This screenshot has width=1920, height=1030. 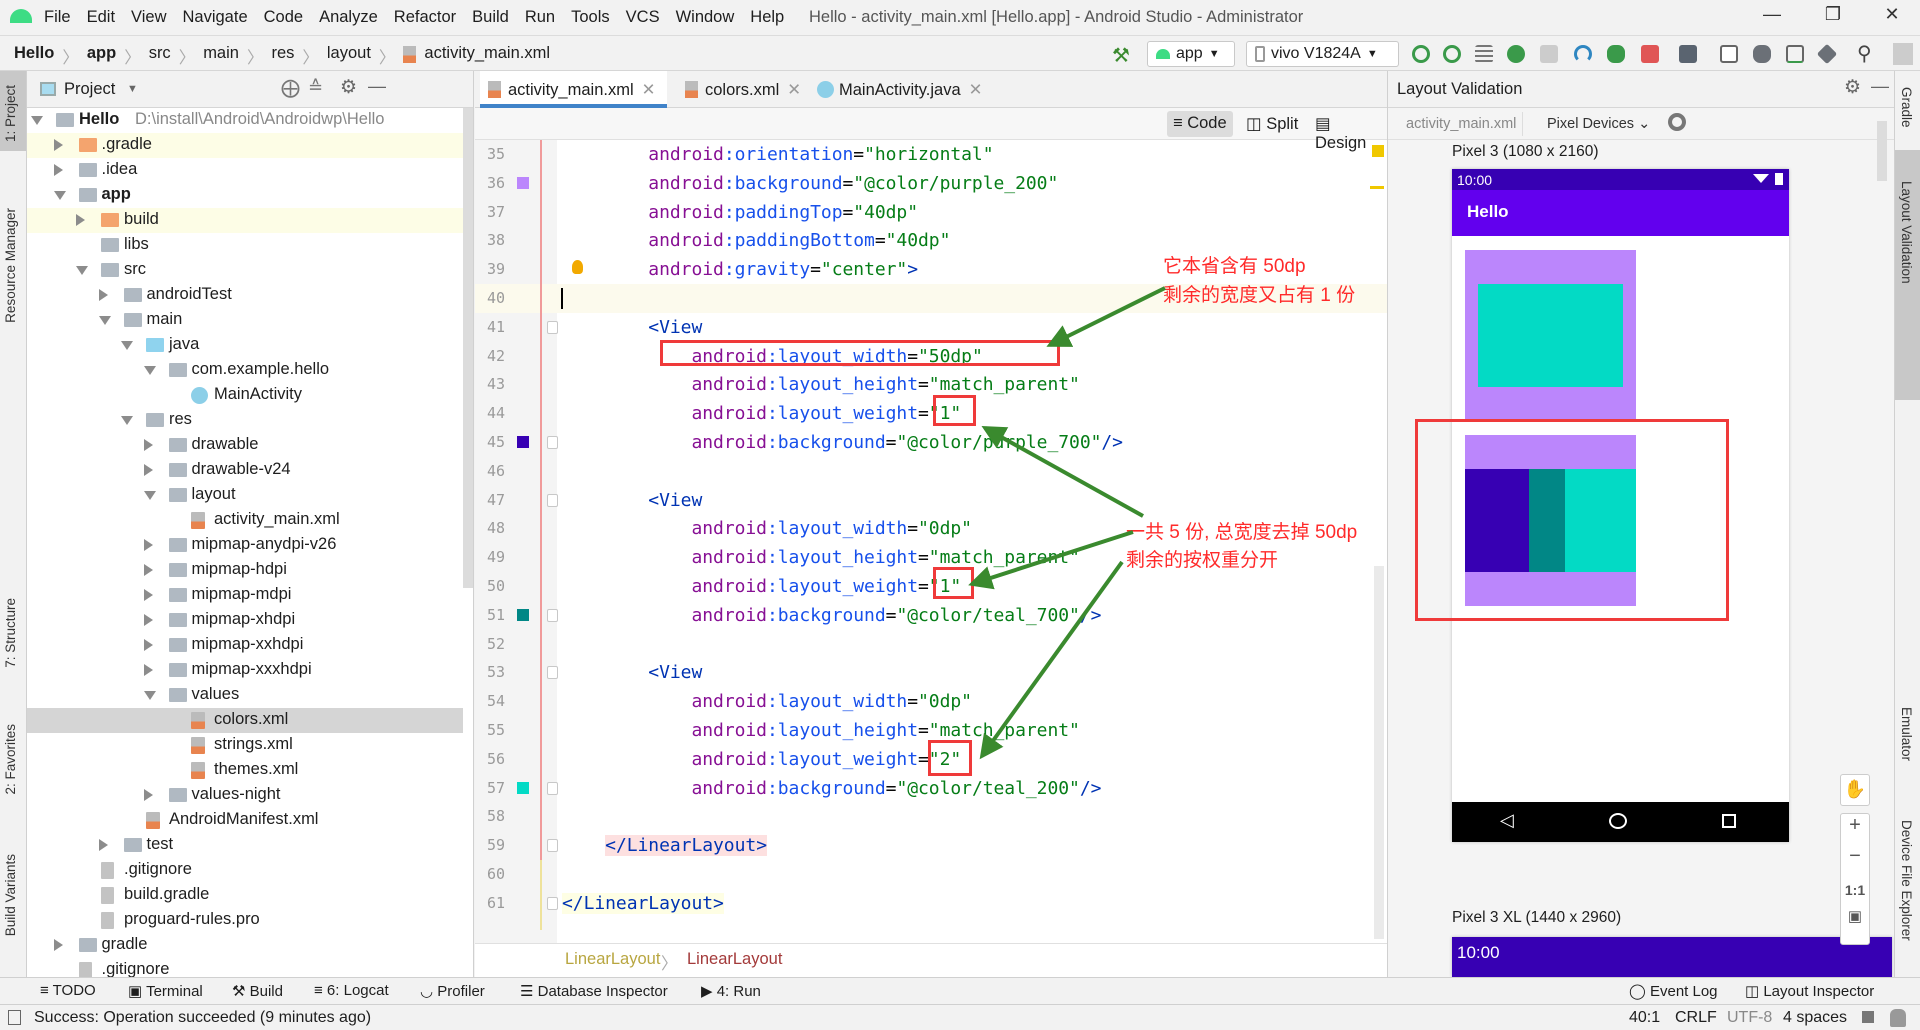 I want to click on validation-scrollbar, so click(x=1882, y=151).